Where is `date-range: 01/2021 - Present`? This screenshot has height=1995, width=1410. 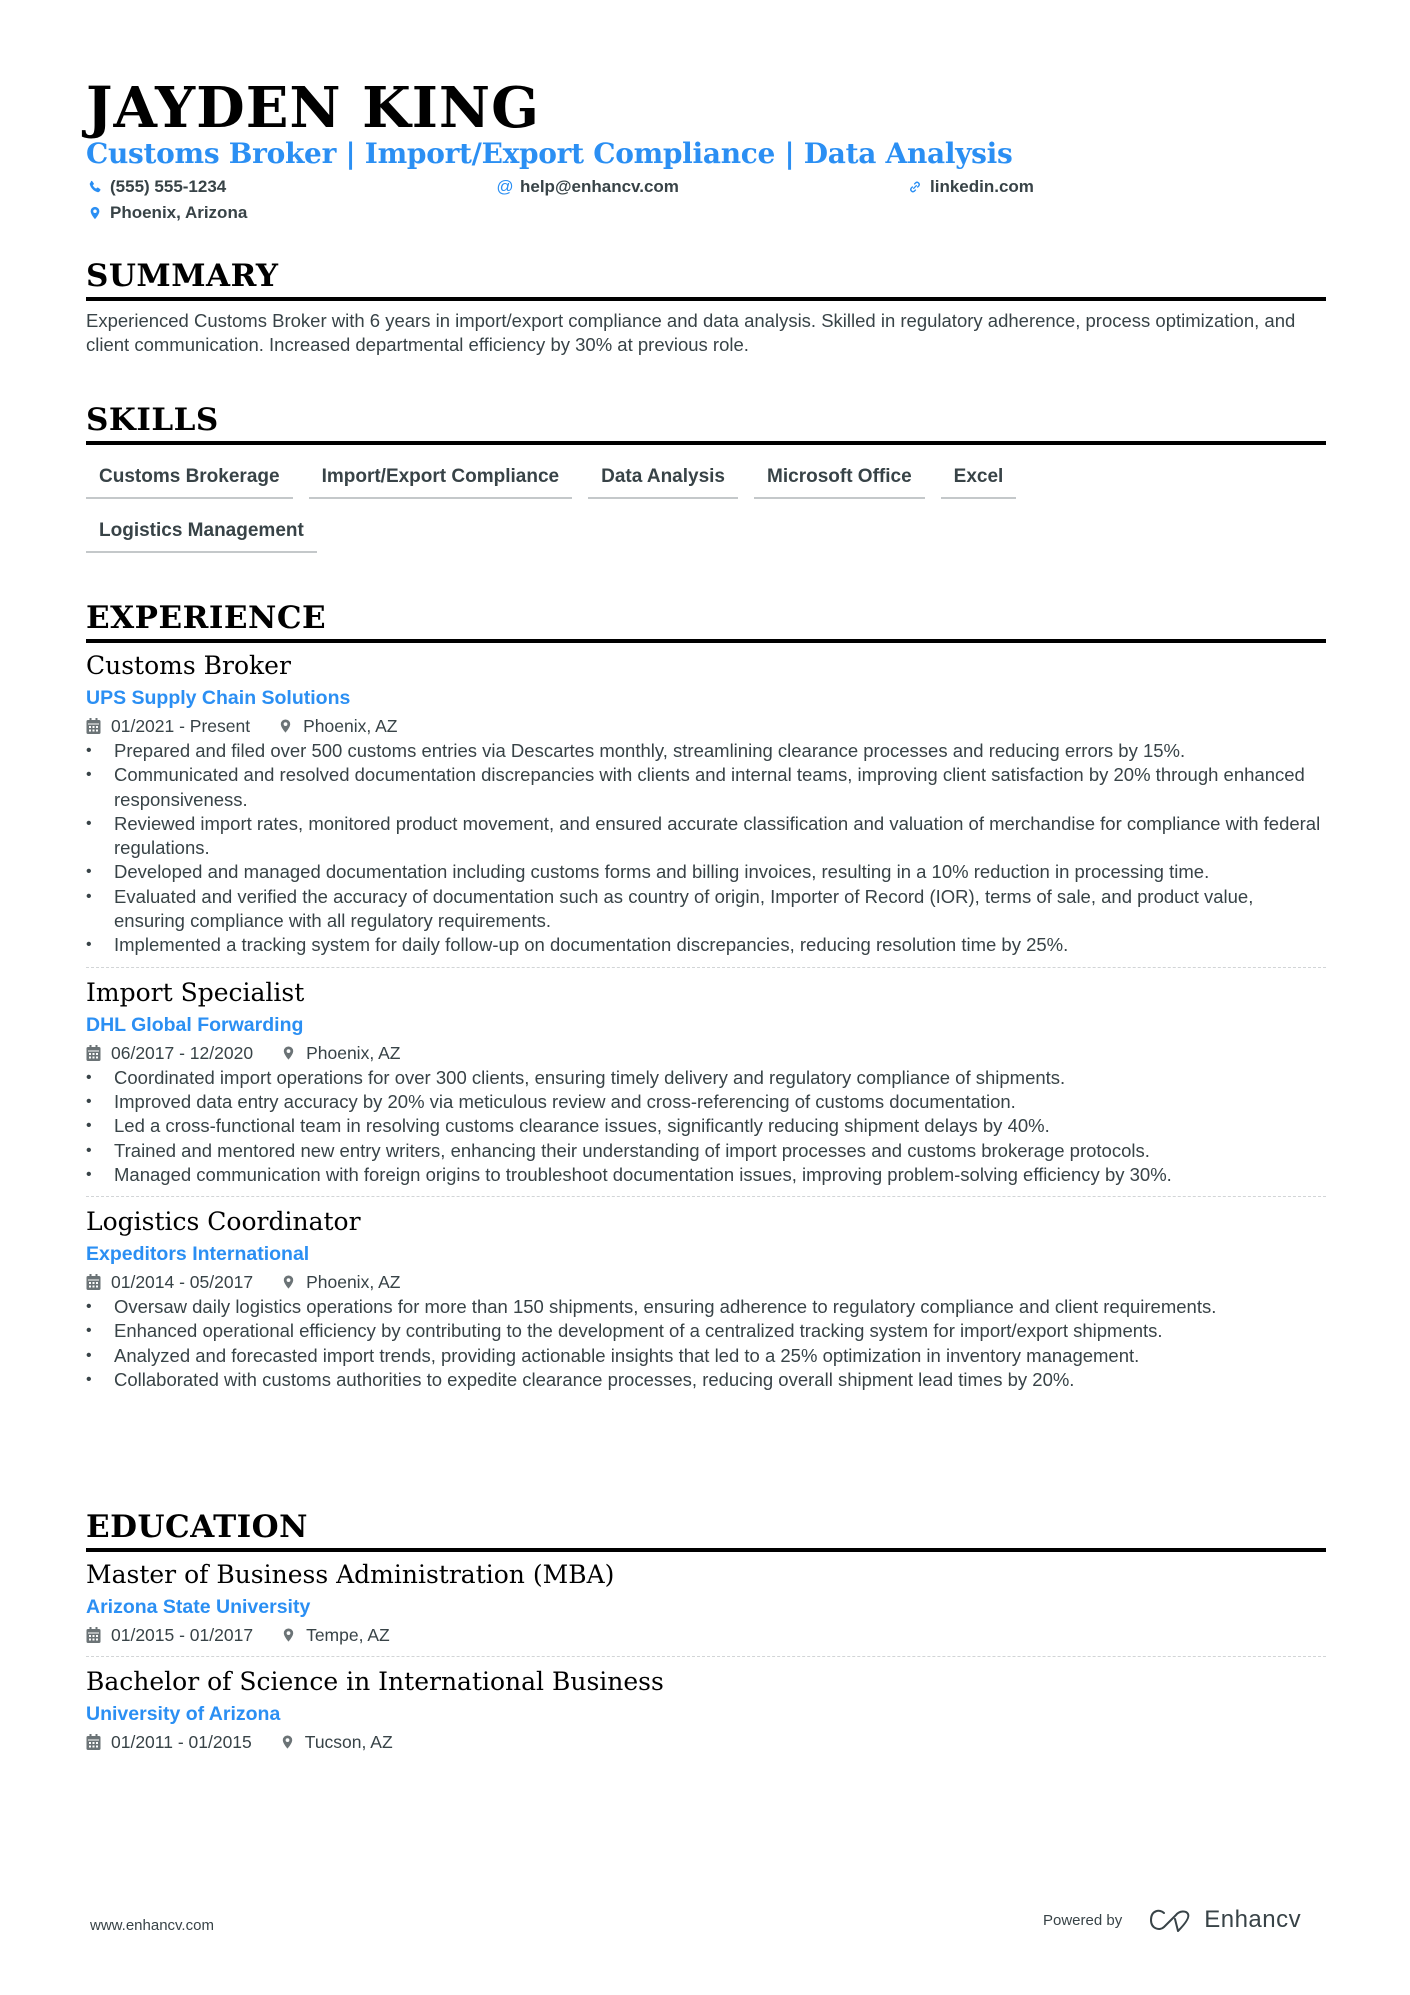 date-range: 01/2021 - Present is located at coordinates (181, 726).